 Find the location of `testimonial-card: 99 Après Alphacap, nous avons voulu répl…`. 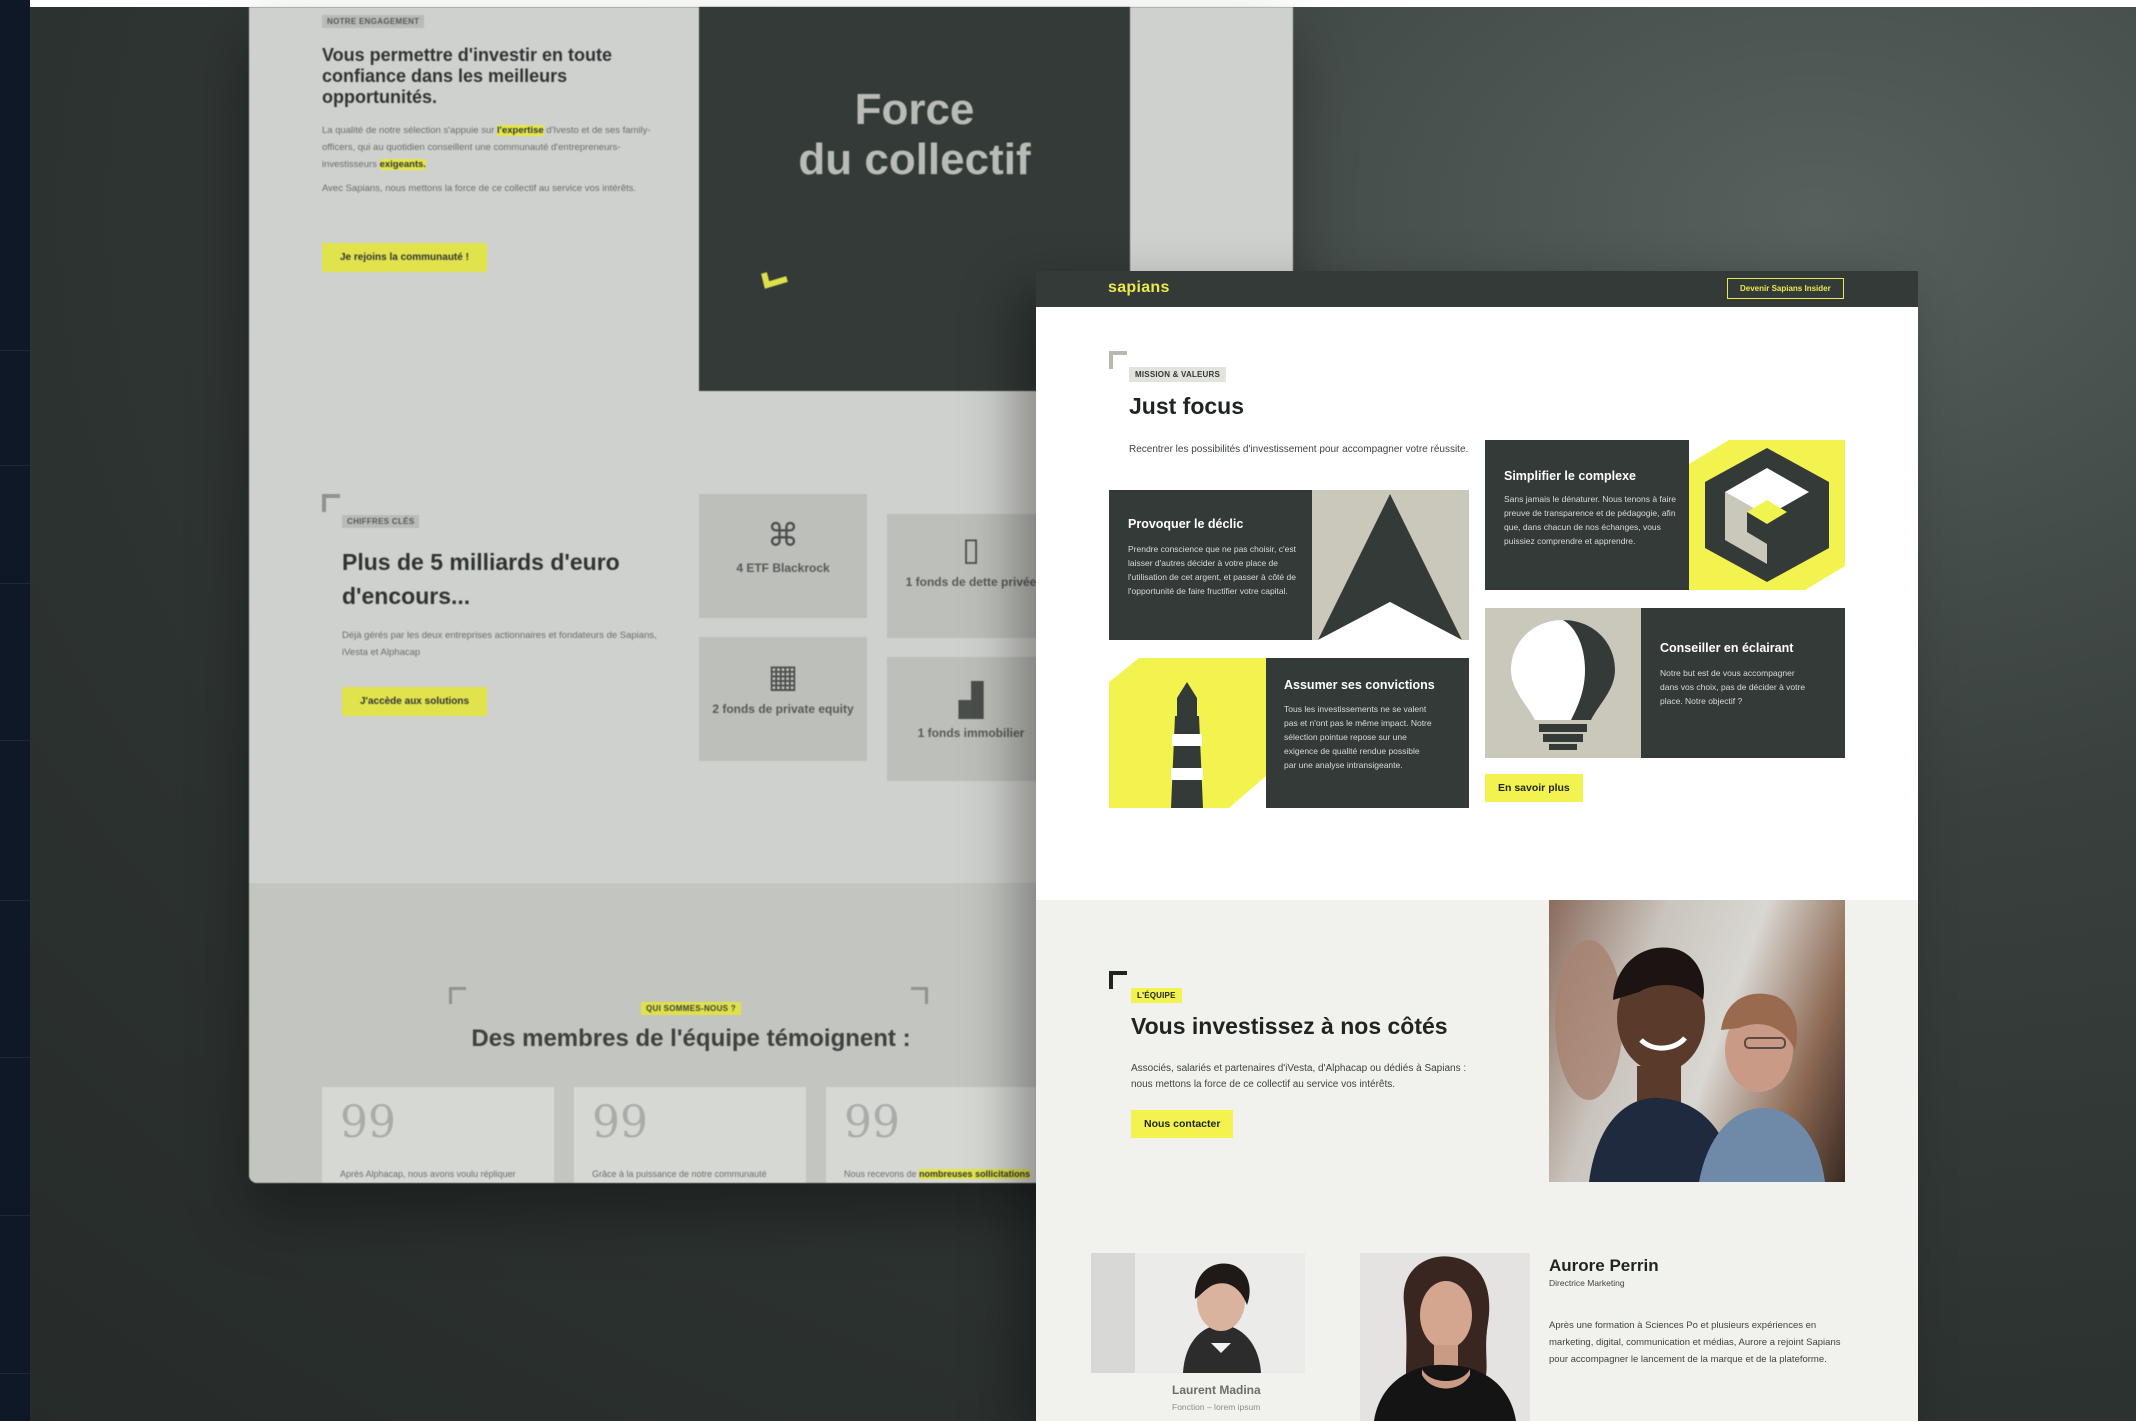

testimonial-card: 99 Après Alphacap, nous avons voulu répl… is located at coordinates (438, 1135).